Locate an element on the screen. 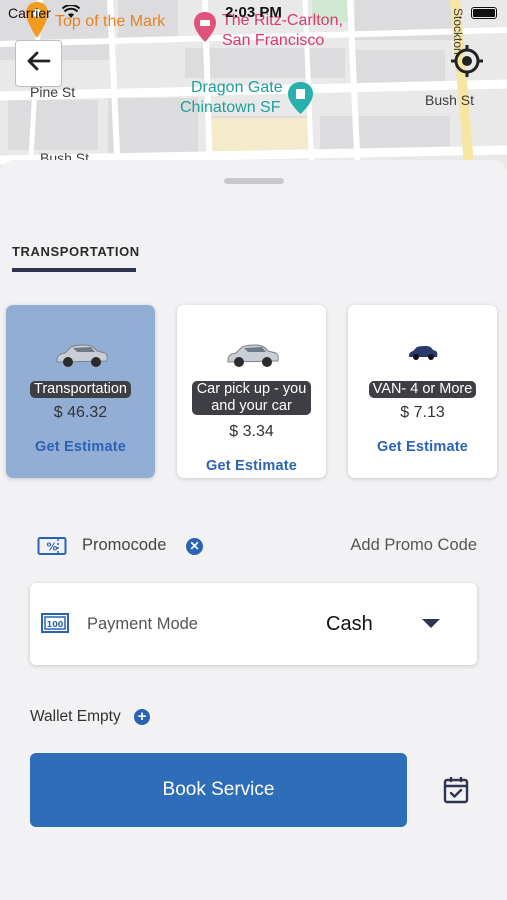 The image size is (507, 900). my-location-button is located at coordinates (467, 63).